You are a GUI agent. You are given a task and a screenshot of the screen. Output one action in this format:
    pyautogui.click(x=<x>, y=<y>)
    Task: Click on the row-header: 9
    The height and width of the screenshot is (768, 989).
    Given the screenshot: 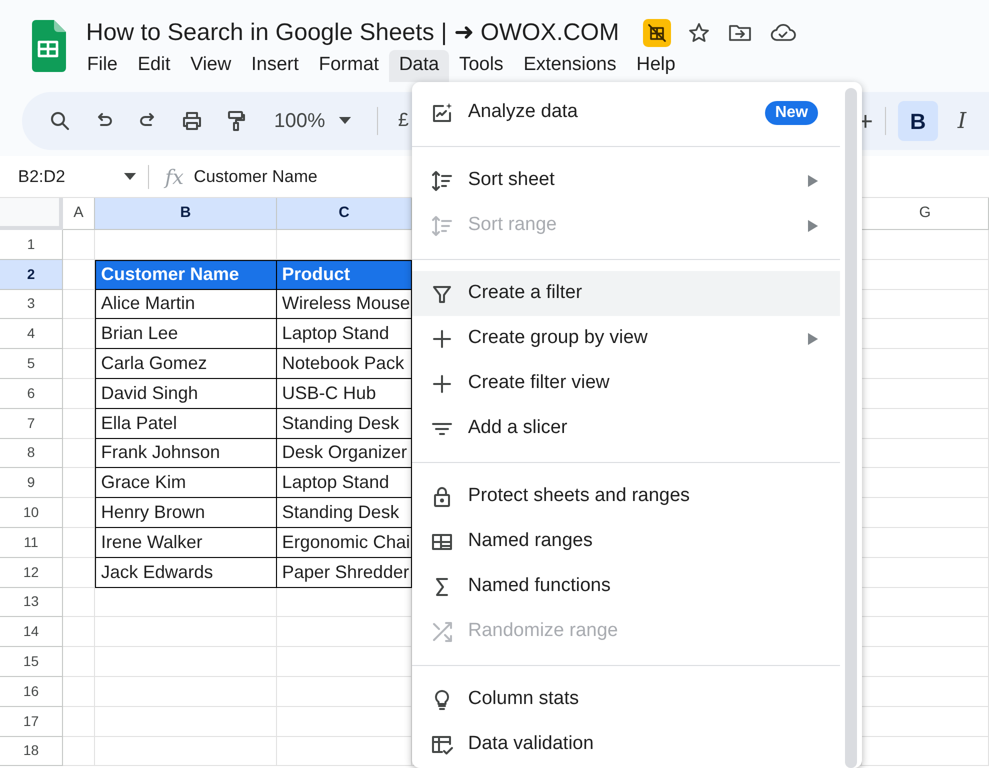 What is the action you would take?
    pyautogui.click(x=31, y=483)
    